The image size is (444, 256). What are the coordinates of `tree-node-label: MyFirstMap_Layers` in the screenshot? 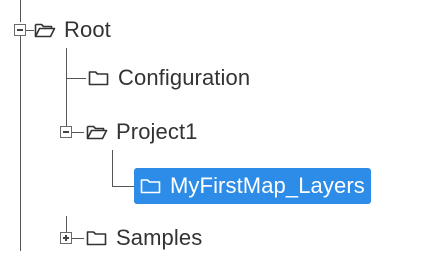 It's located at (267, 185).